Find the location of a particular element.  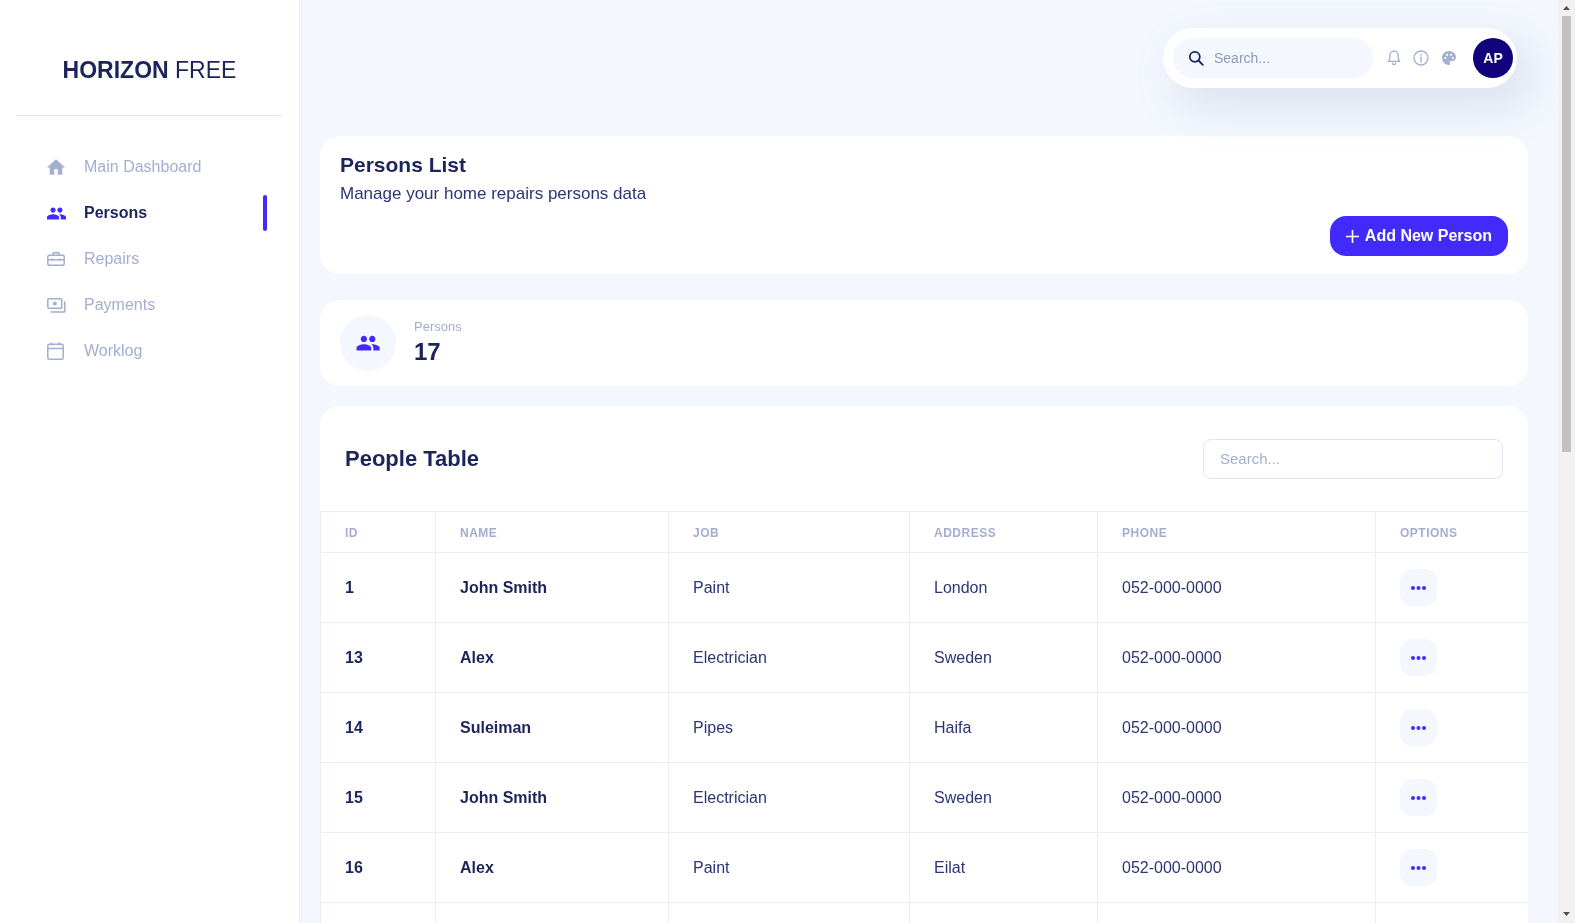

arrow-down-icon is located at coordinates (1566, 914).